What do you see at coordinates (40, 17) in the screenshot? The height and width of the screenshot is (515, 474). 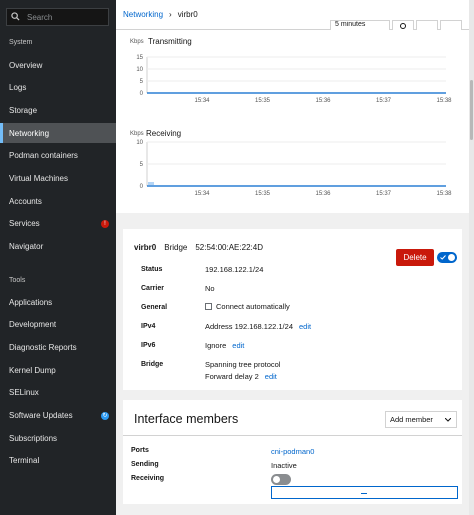 I see `search-placeholder: Search` at bounding box center [40, 17].